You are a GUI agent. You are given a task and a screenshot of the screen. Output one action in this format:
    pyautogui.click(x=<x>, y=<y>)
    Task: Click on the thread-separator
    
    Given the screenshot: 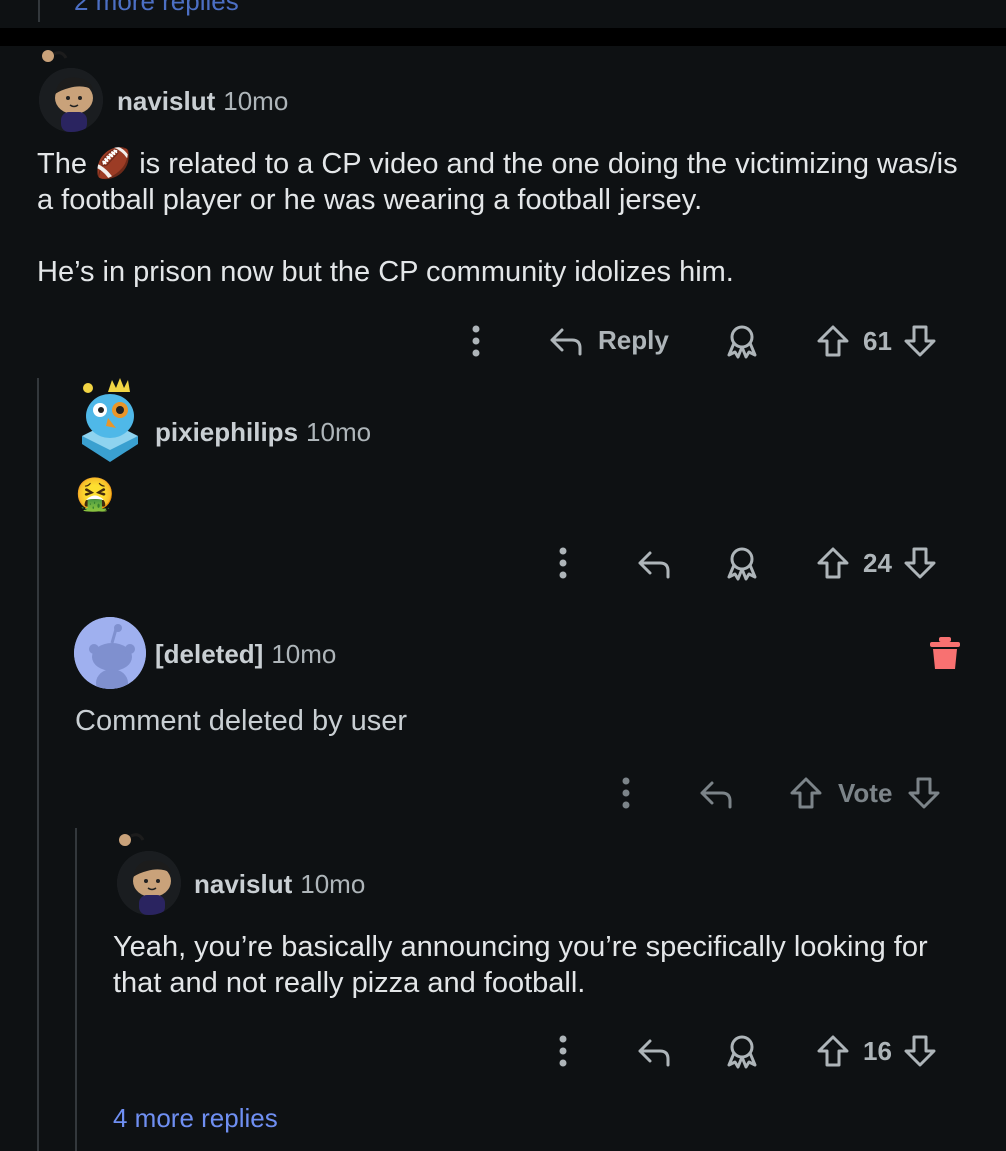 What is the action you would take?
    pyautogui.click(x=503, y=37)
    